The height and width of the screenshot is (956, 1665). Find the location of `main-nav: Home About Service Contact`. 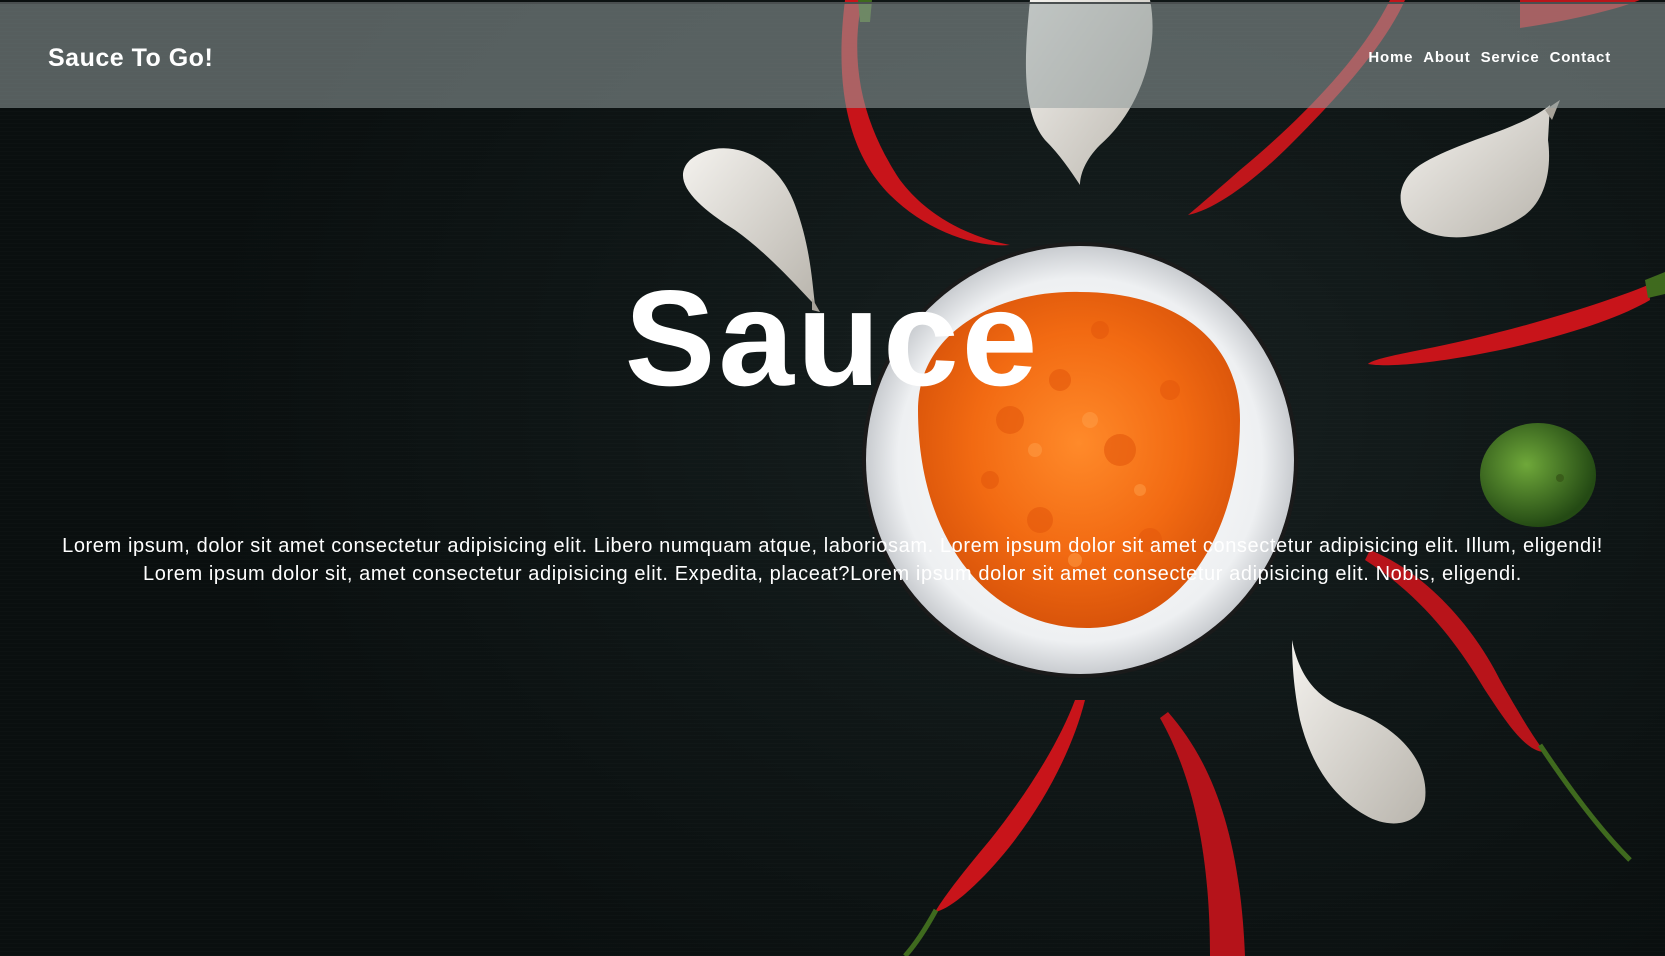

main-nav: Home About Service Contact is located at coordinates (1489, 57).